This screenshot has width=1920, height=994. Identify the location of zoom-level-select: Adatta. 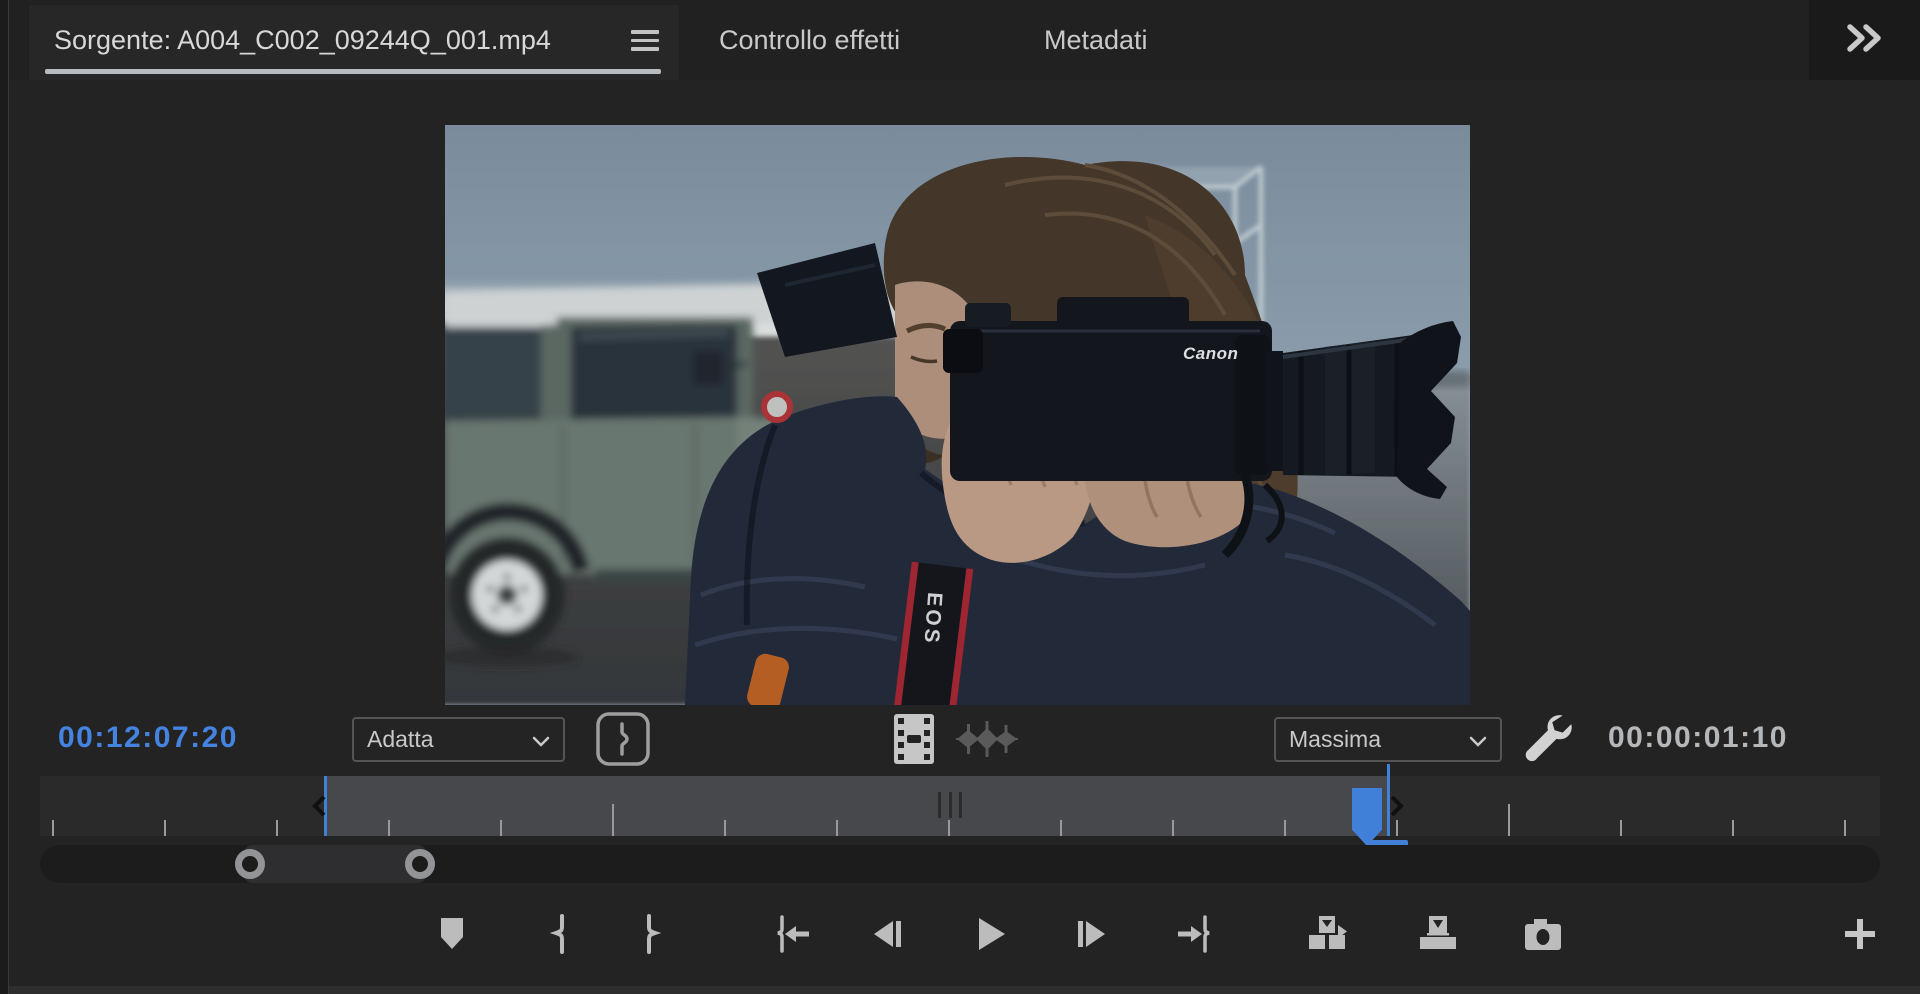
(458, 739).